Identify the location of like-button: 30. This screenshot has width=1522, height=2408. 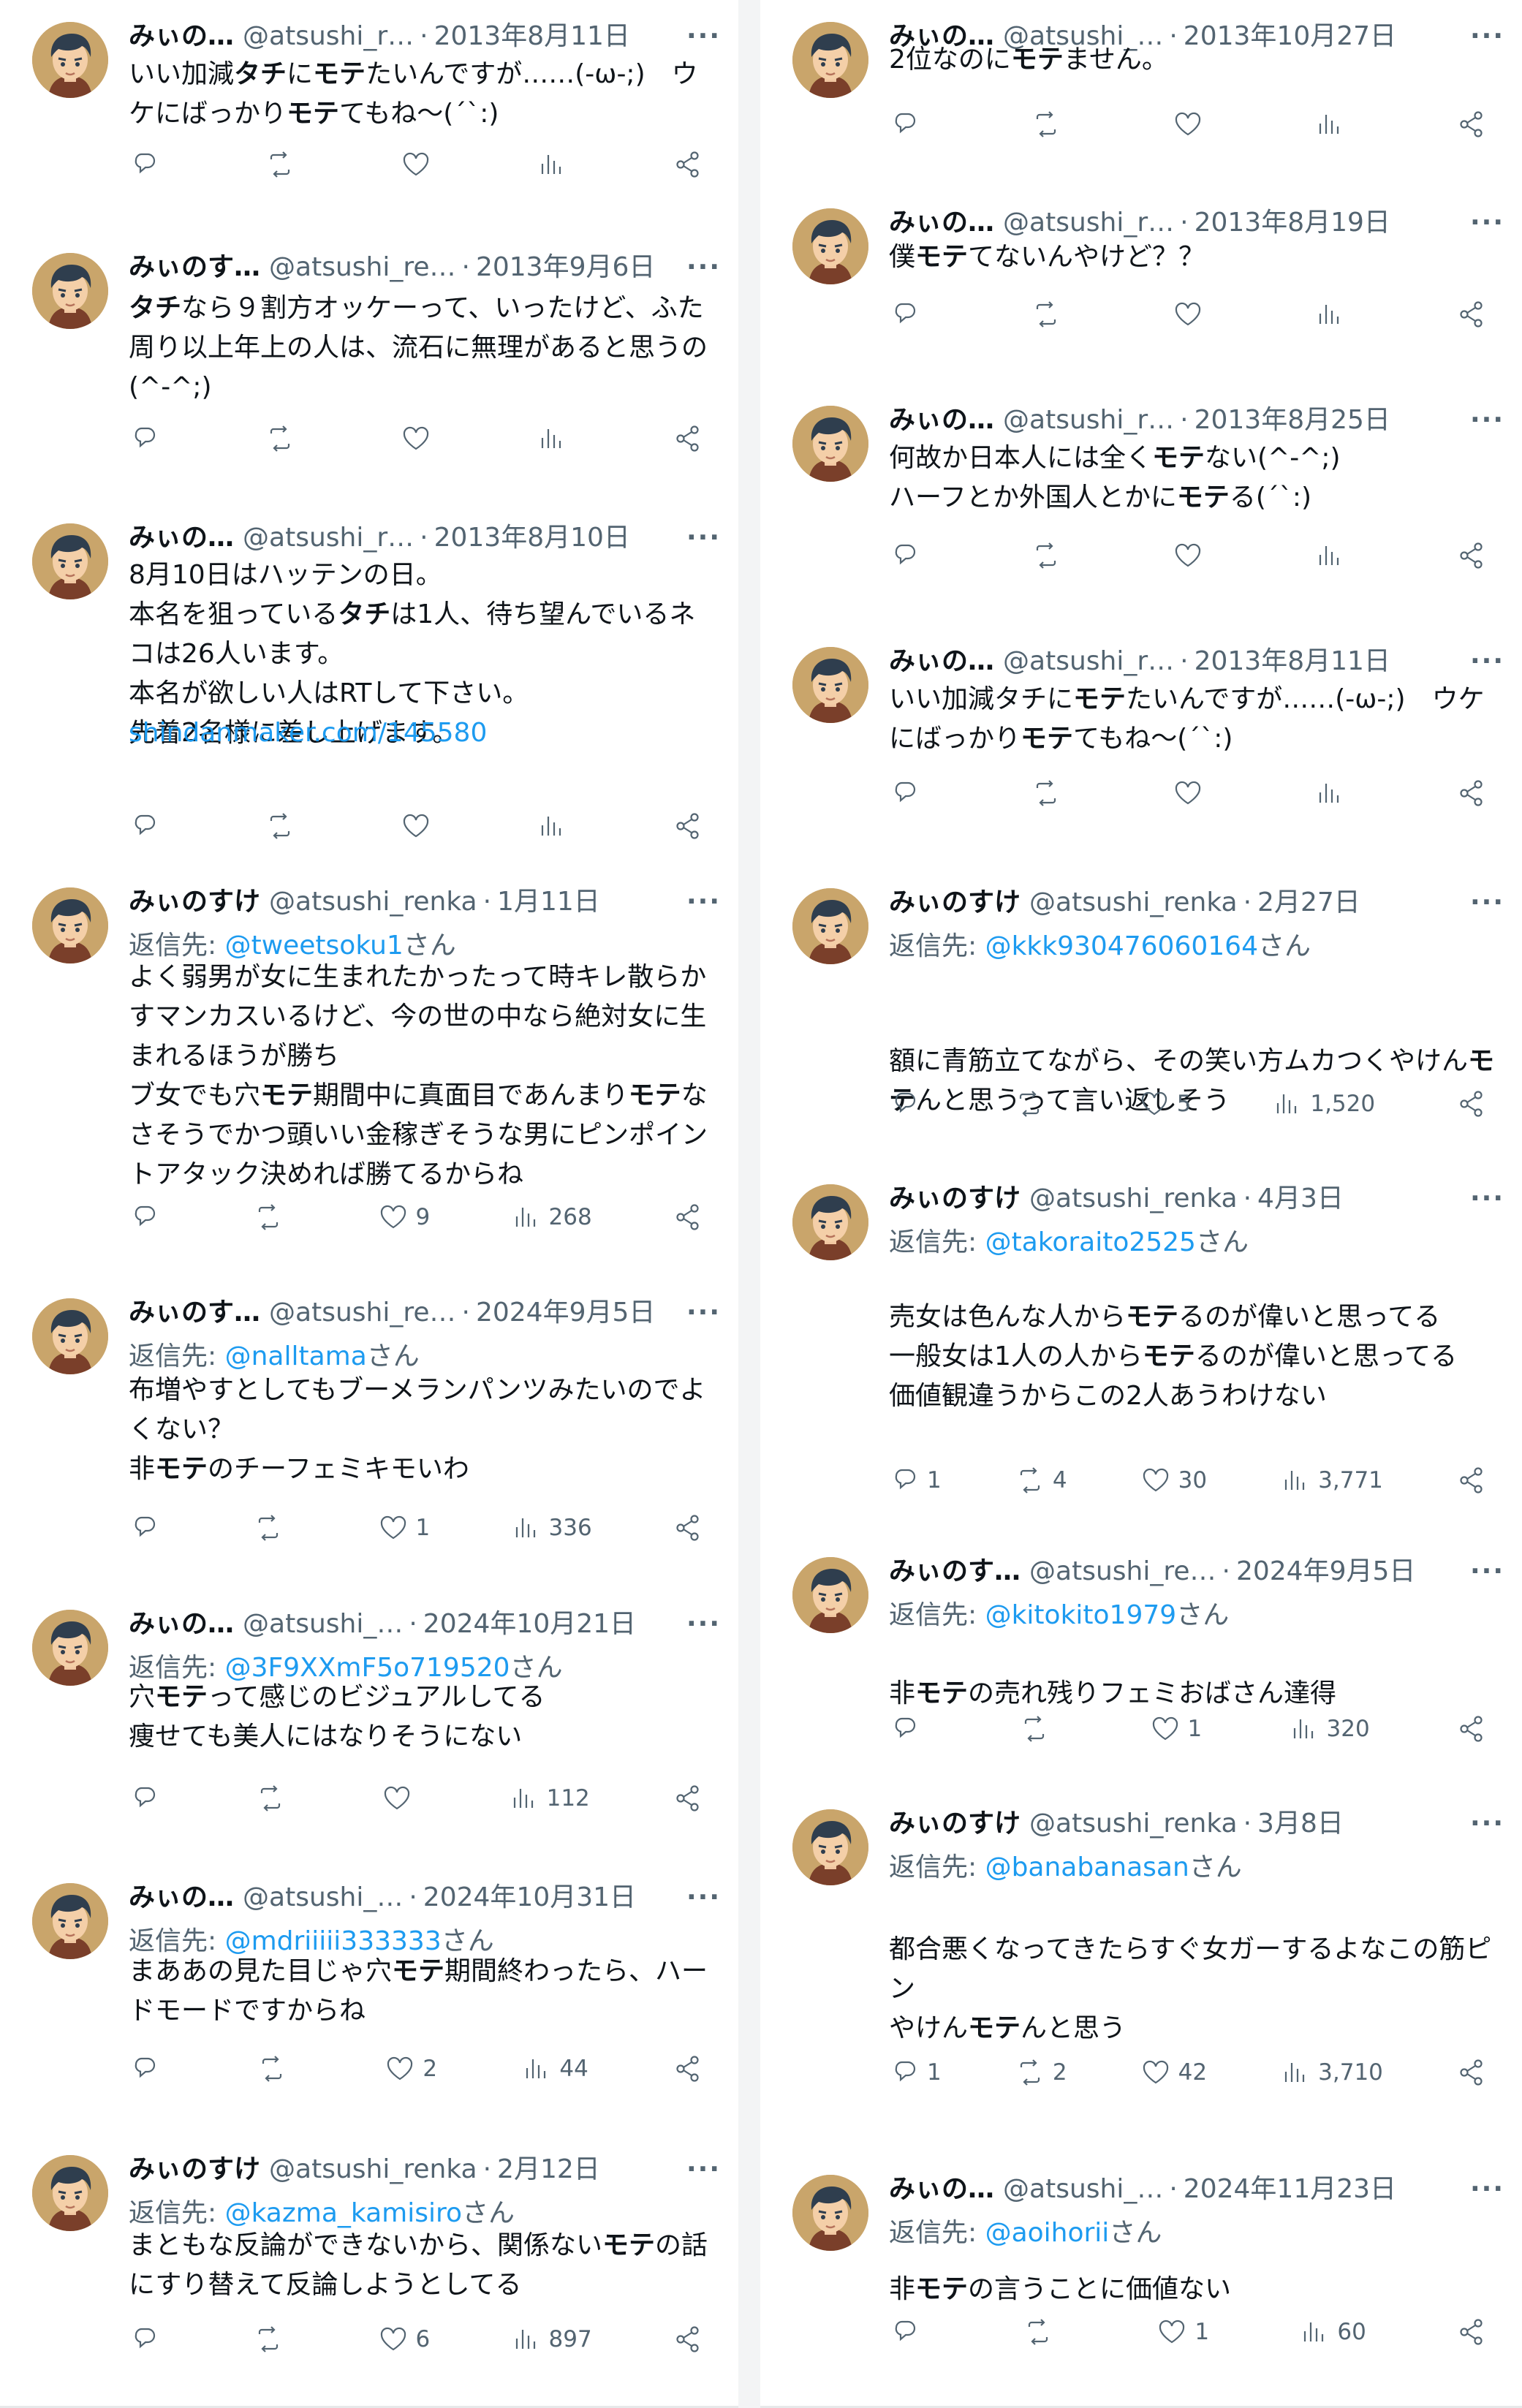
(1173, 1481).